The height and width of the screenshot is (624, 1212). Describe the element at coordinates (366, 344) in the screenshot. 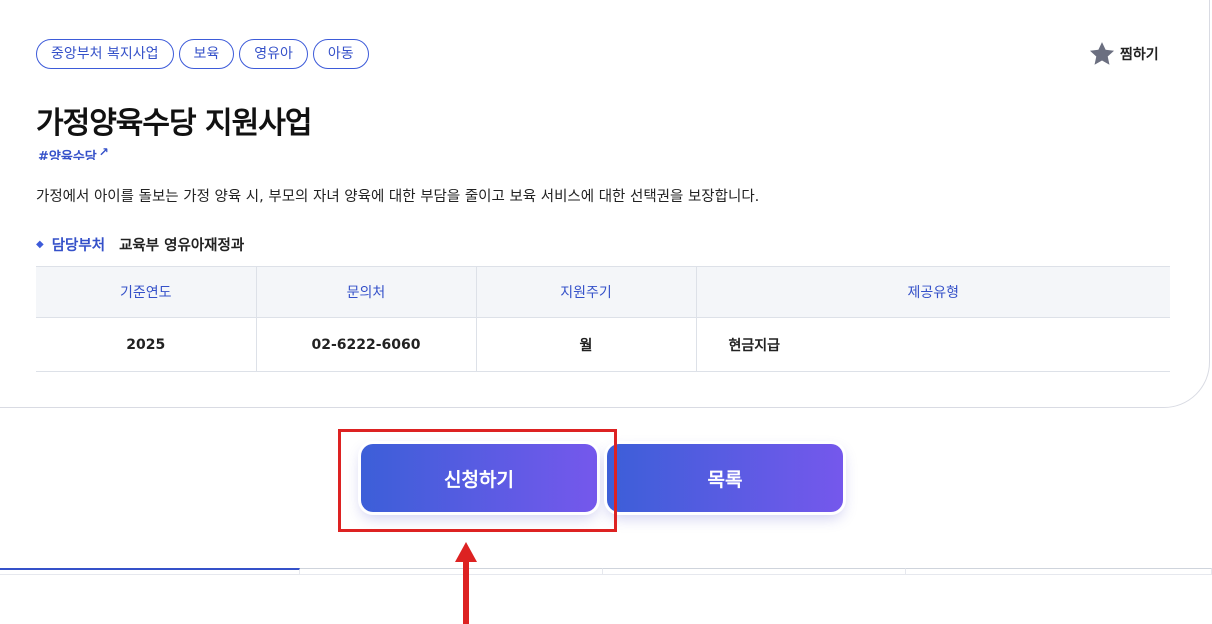

I see `table-cell: 02-6222-6060` at that location.